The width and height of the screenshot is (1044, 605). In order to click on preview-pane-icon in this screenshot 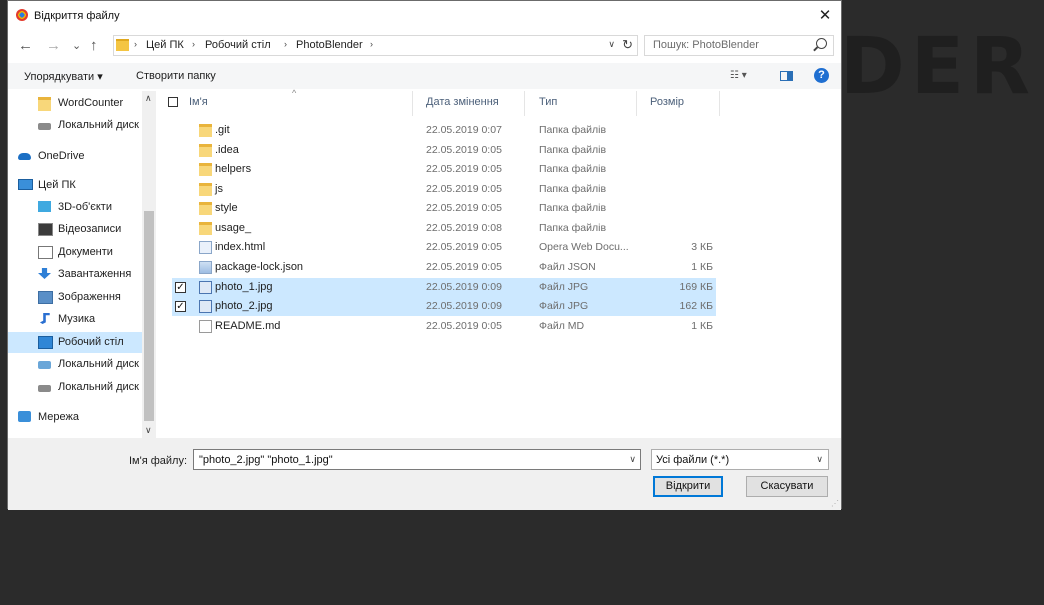, I will do `click(786, 76)`.